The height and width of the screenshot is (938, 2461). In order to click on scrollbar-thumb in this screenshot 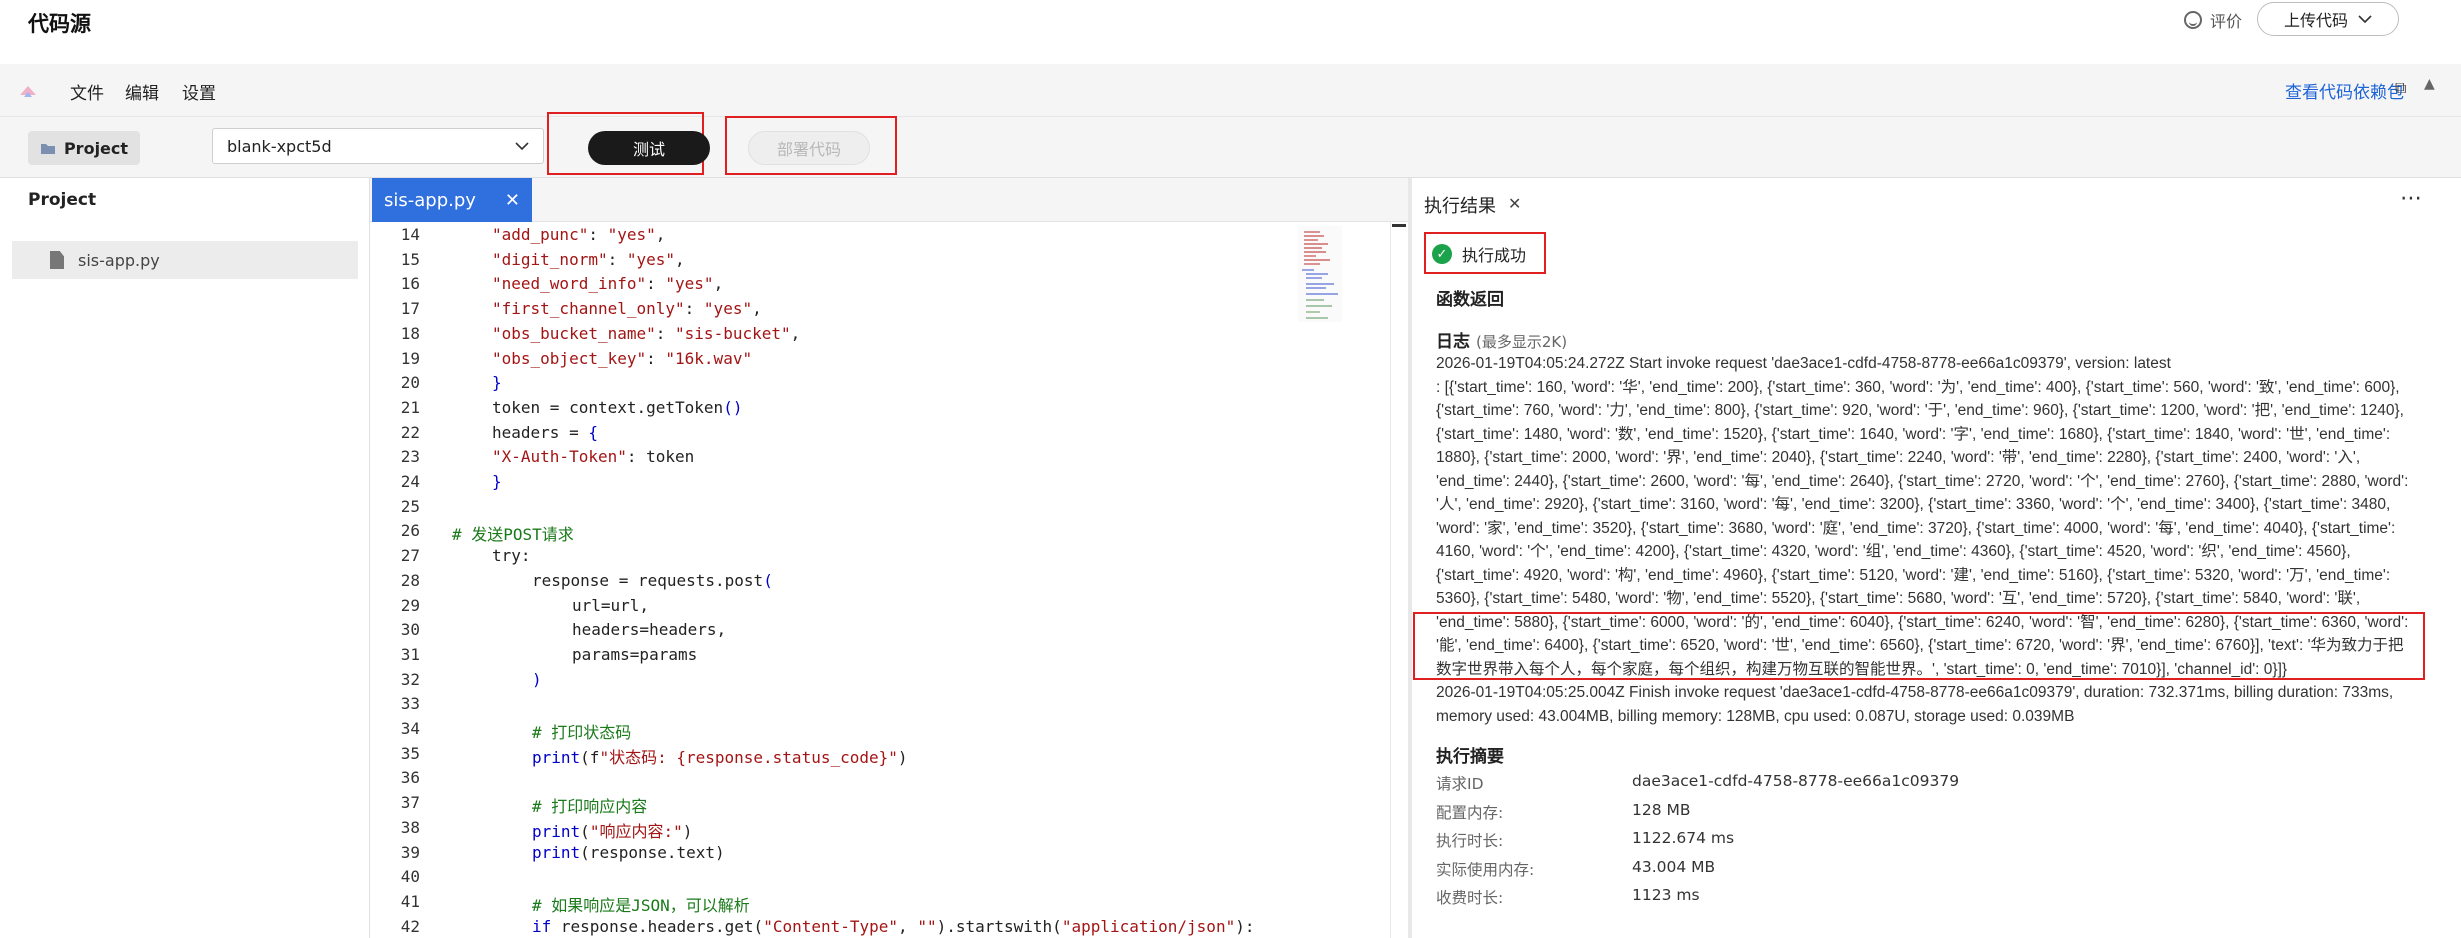, I will do `click(1399, 225)`.